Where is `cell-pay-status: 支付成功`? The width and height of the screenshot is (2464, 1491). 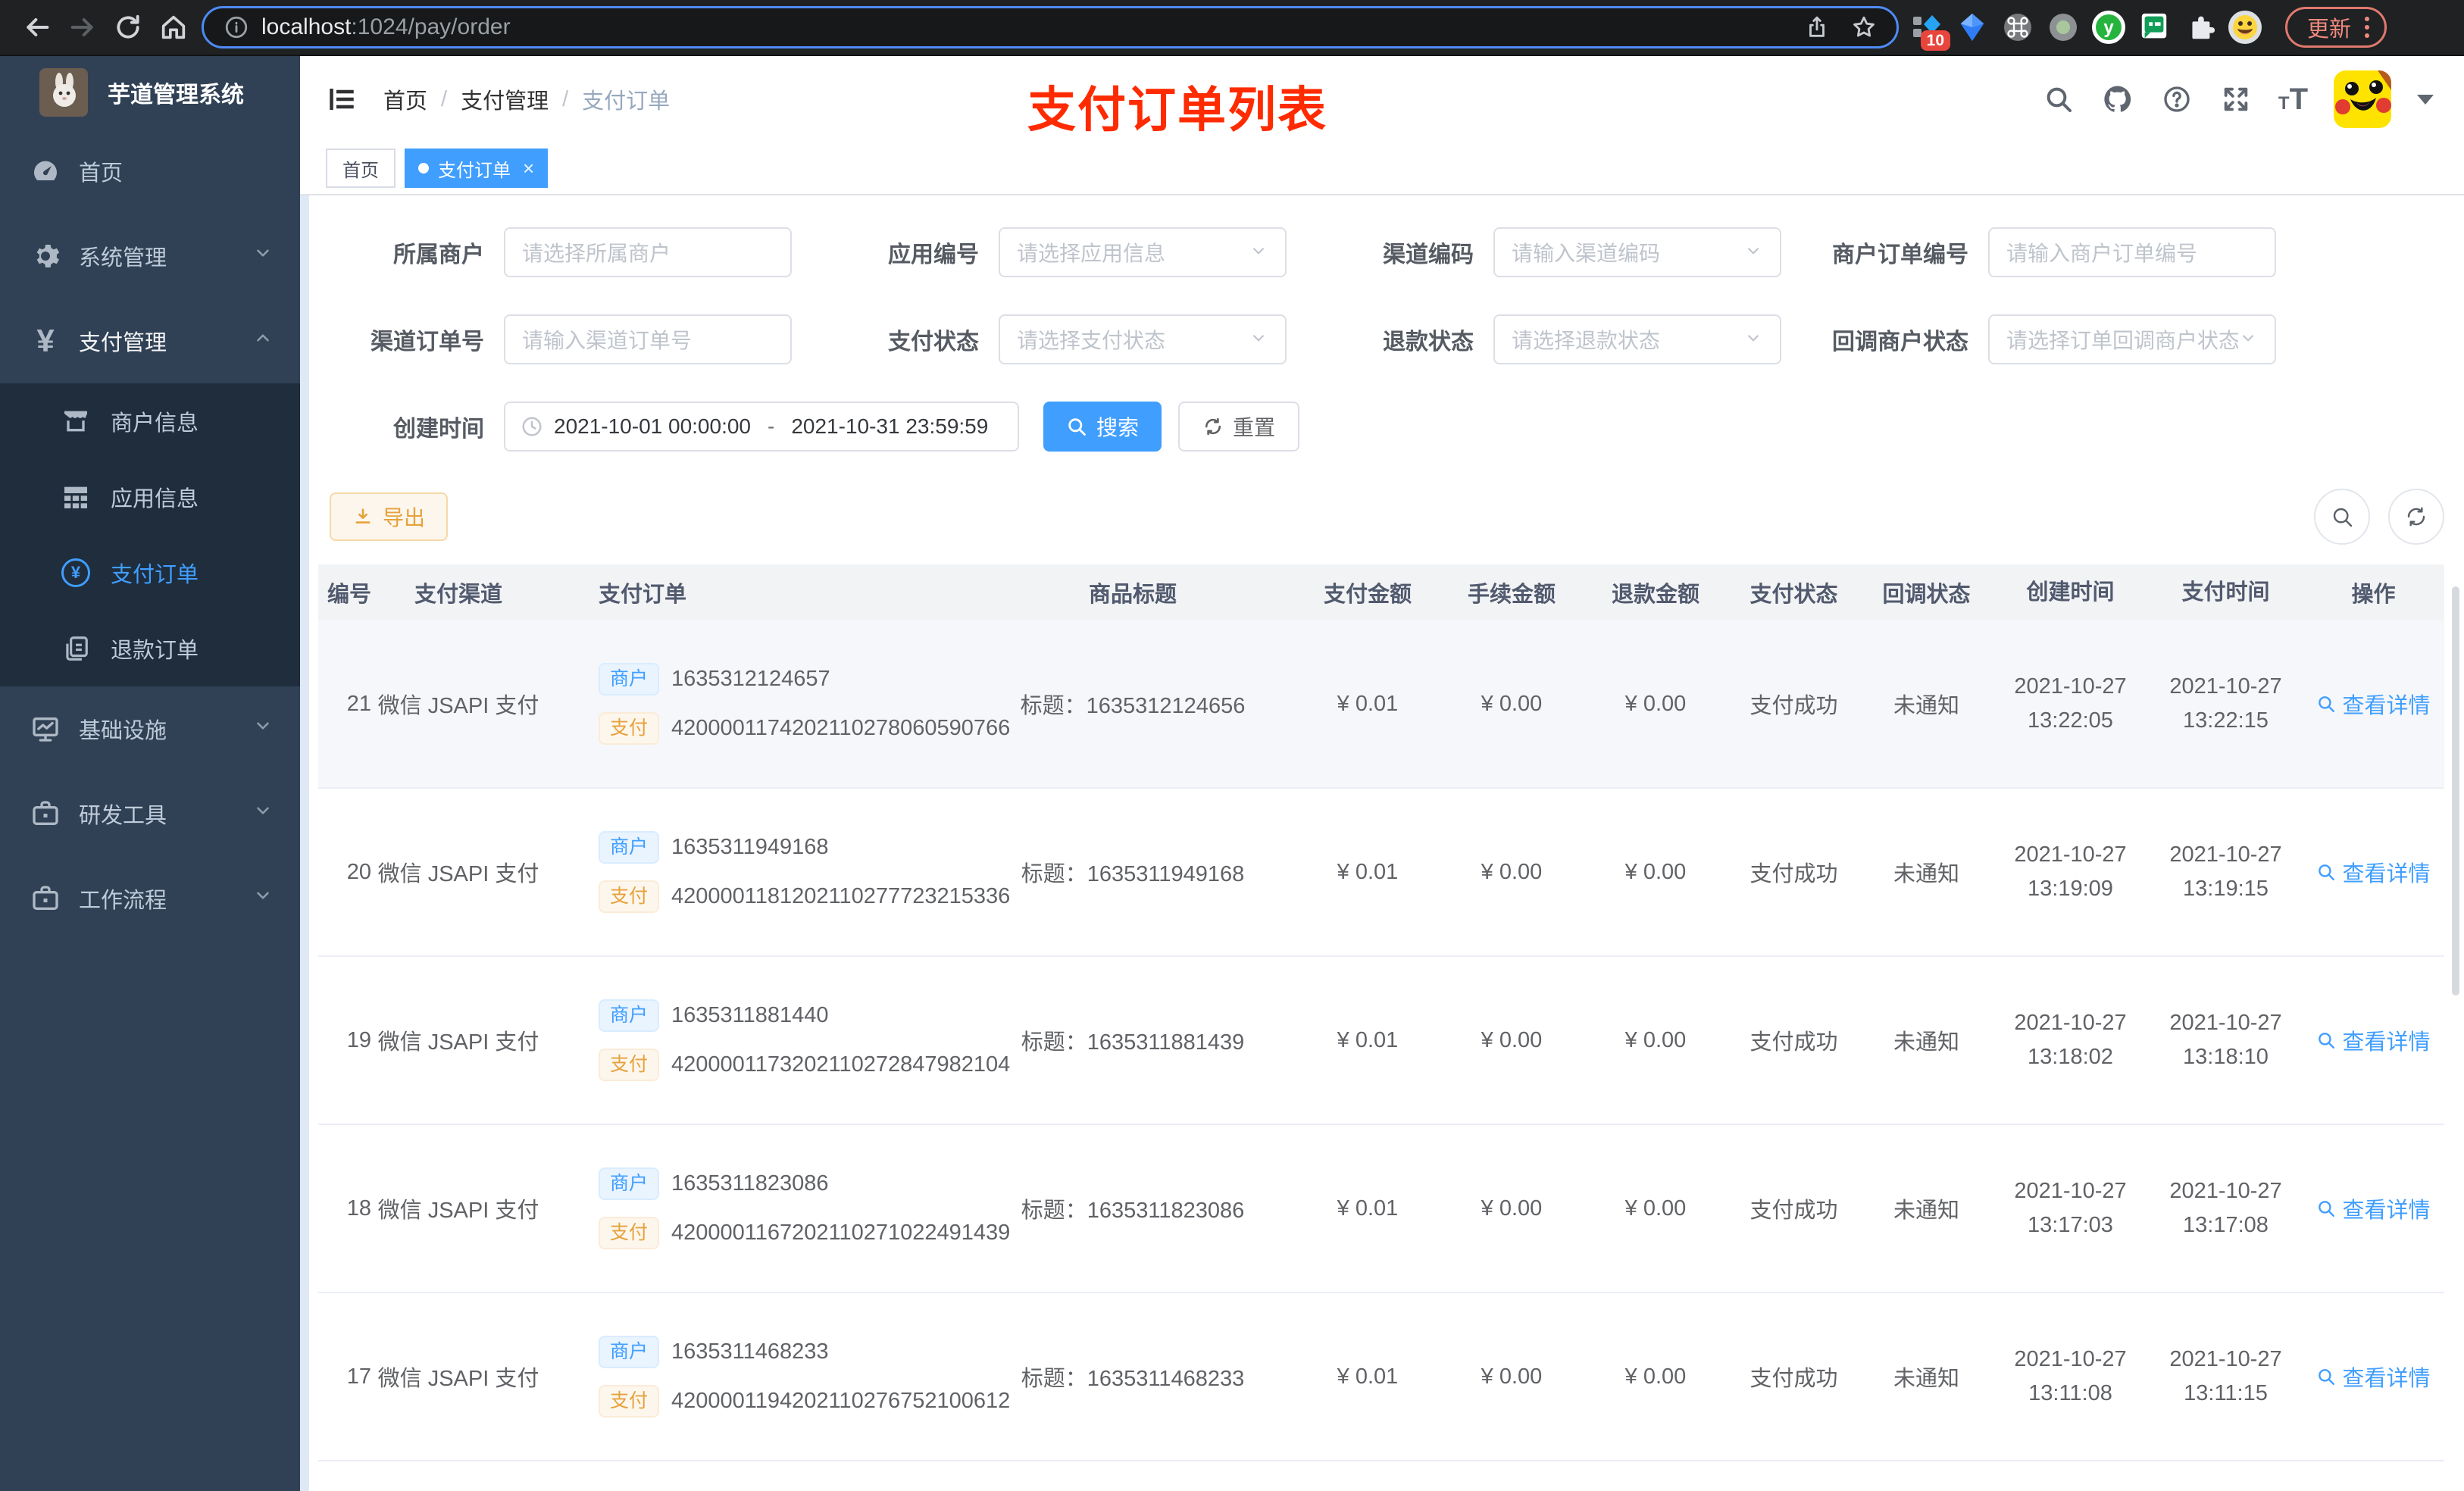 cell-pay-status: 支付成功 is located at coordinates (1794, 1042).